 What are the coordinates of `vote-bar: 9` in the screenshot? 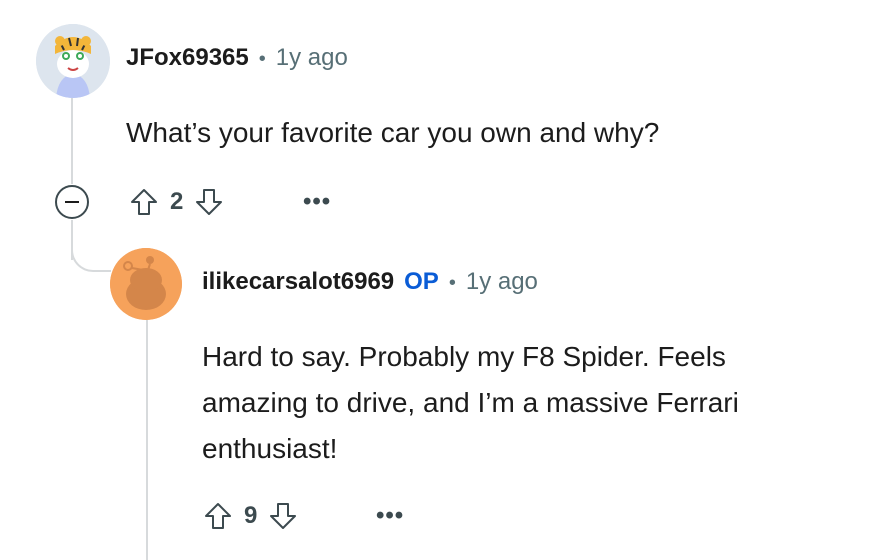 It's located at (250, 516).